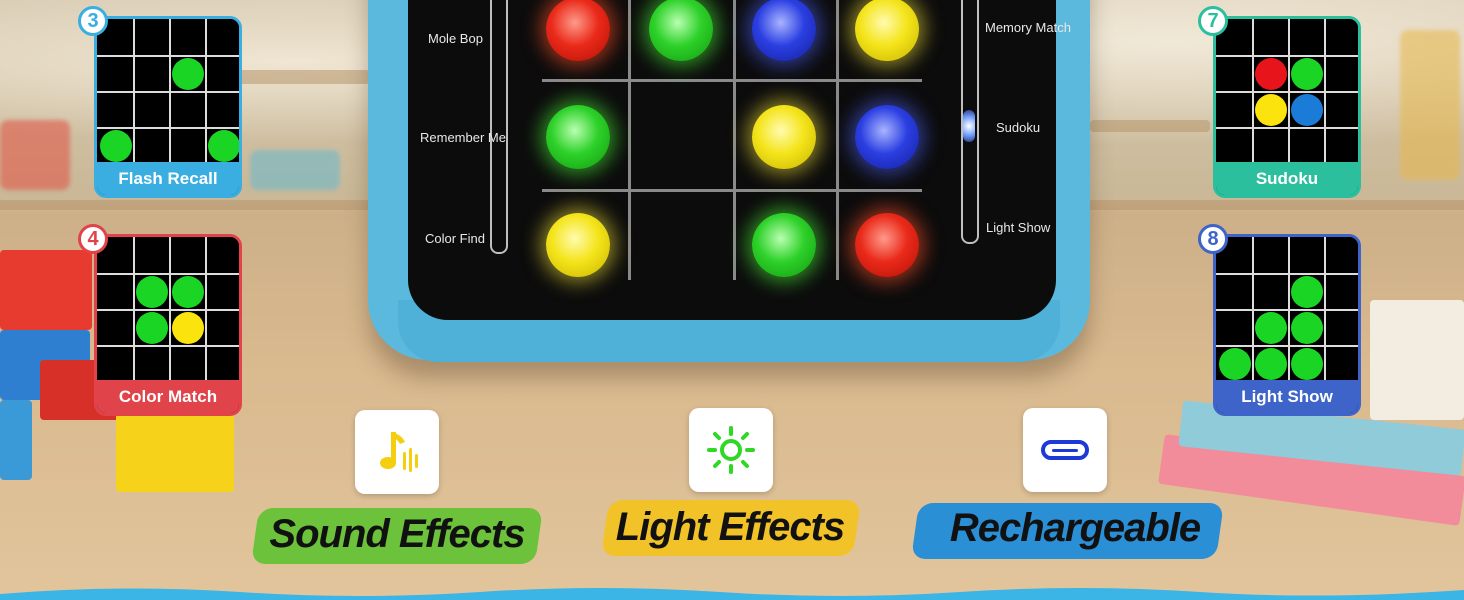 The width and height of the screenshot is (1464, 600). Describe the element at coordinates (499, 127) in the screenshot. I see `left-slider-rail` at that location.